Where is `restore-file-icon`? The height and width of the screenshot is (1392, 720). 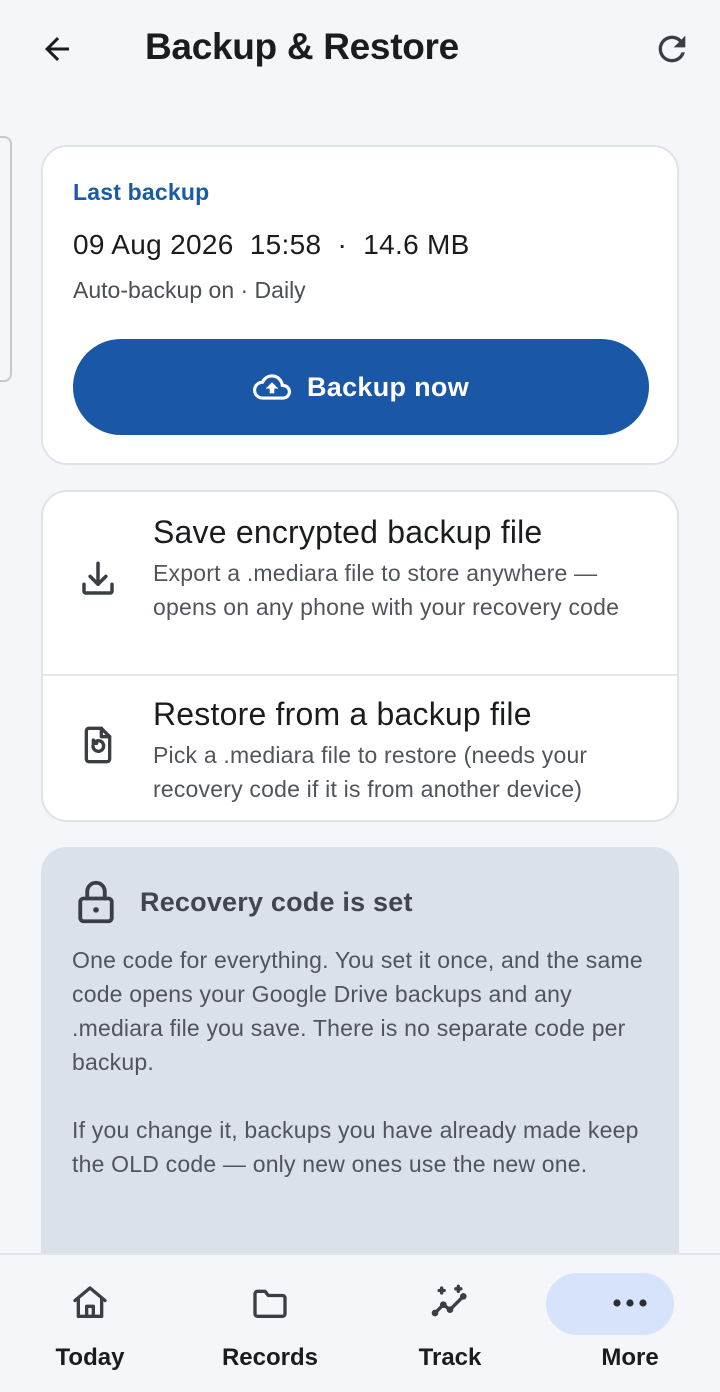
restore-file-icon is located at coordinates (98, 745).